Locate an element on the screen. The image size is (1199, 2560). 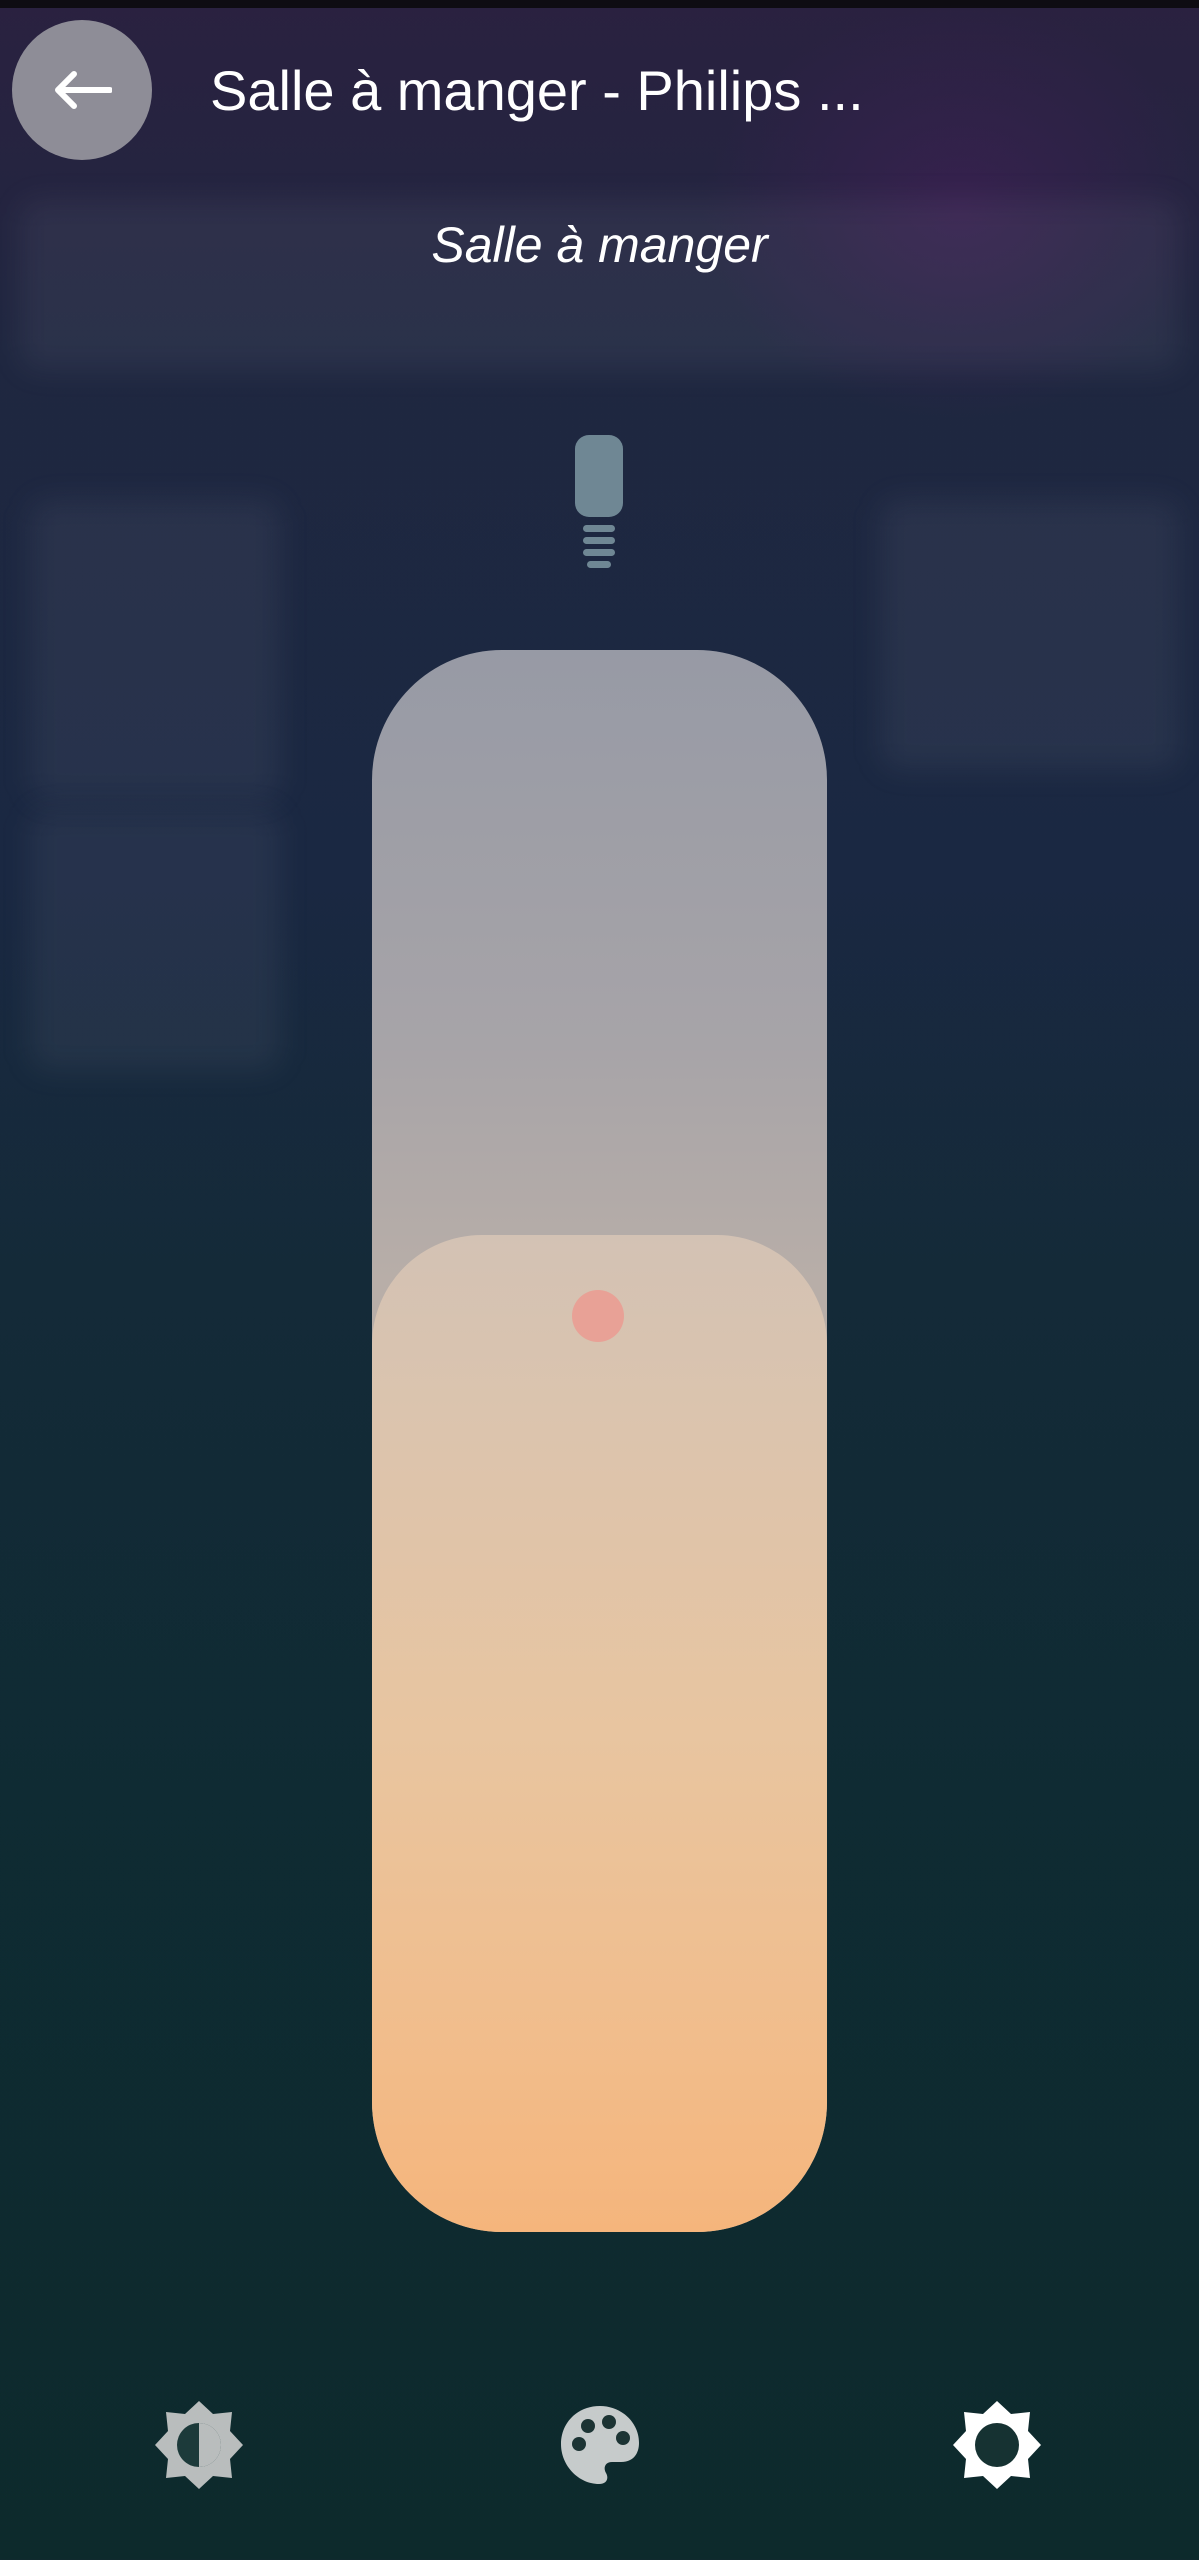
brightness-slider-fill is located at coordinates (599, 1733).